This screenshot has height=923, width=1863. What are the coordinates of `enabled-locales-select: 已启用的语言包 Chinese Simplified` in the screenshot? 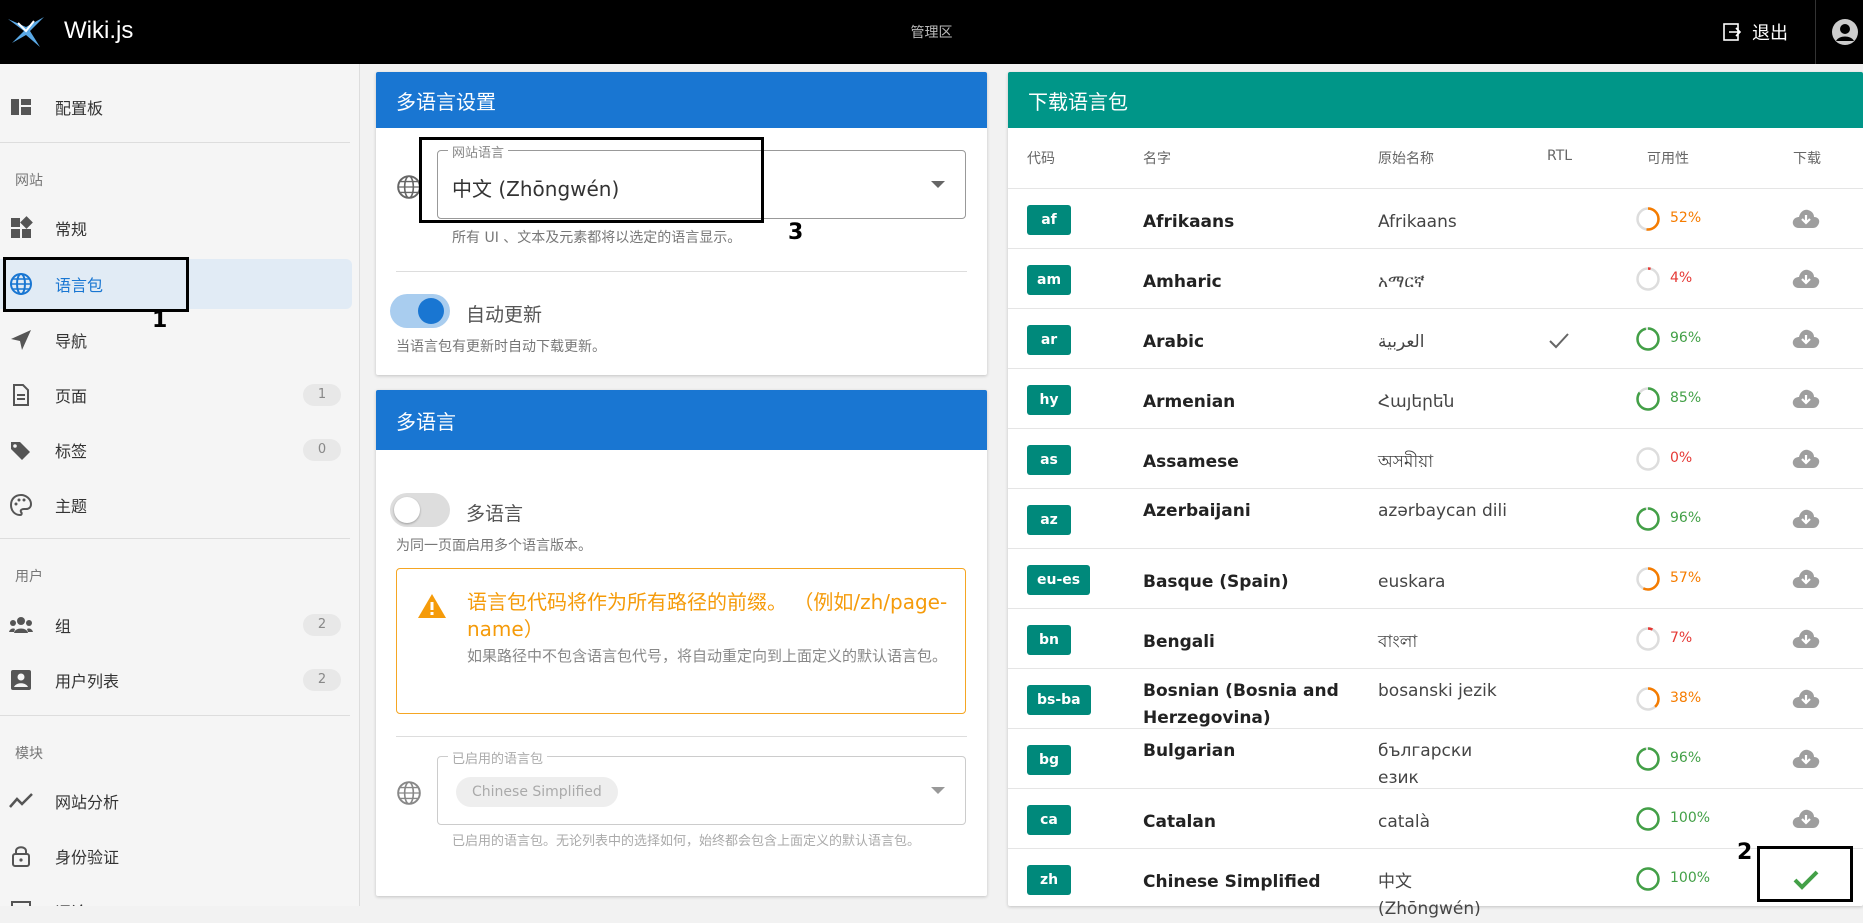 It's located at (701, 786).